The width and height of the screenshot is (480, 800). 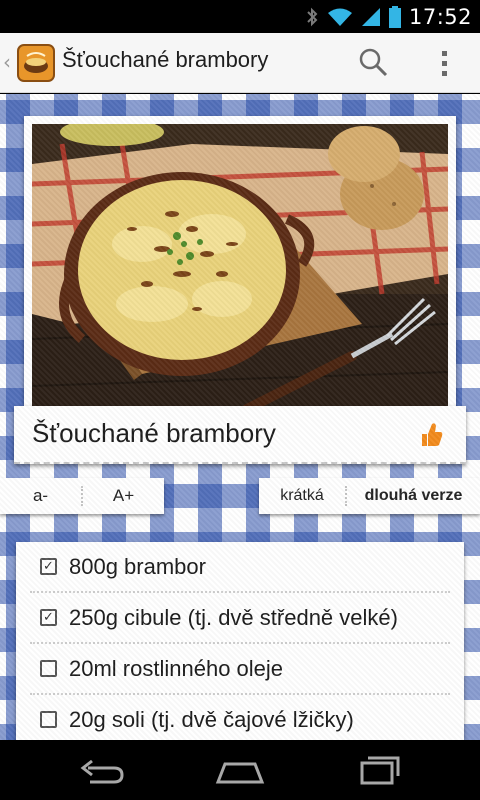 What do you see at coordinates (137, 566) in the screenshot?
I see `ingredient-text: 800g brambor` at bounding box center [137, 566].